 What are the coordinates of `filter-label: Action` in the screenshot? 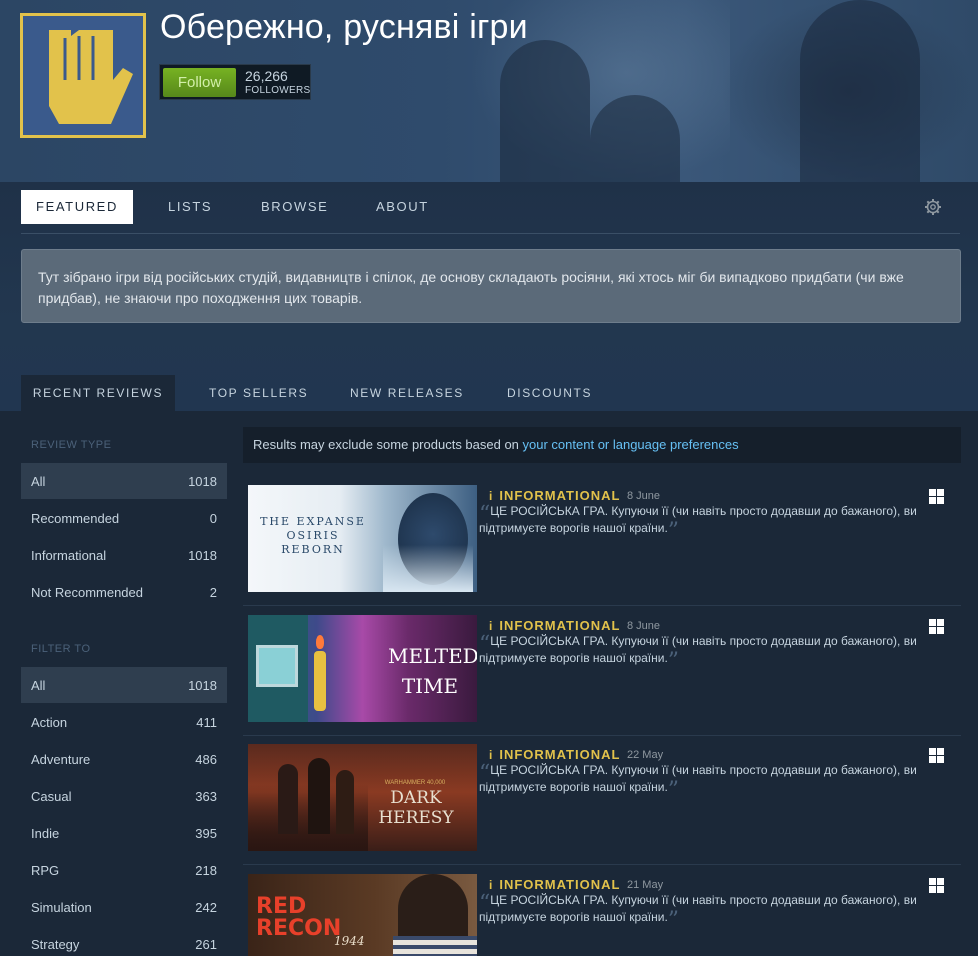 It's located at (49, 722).